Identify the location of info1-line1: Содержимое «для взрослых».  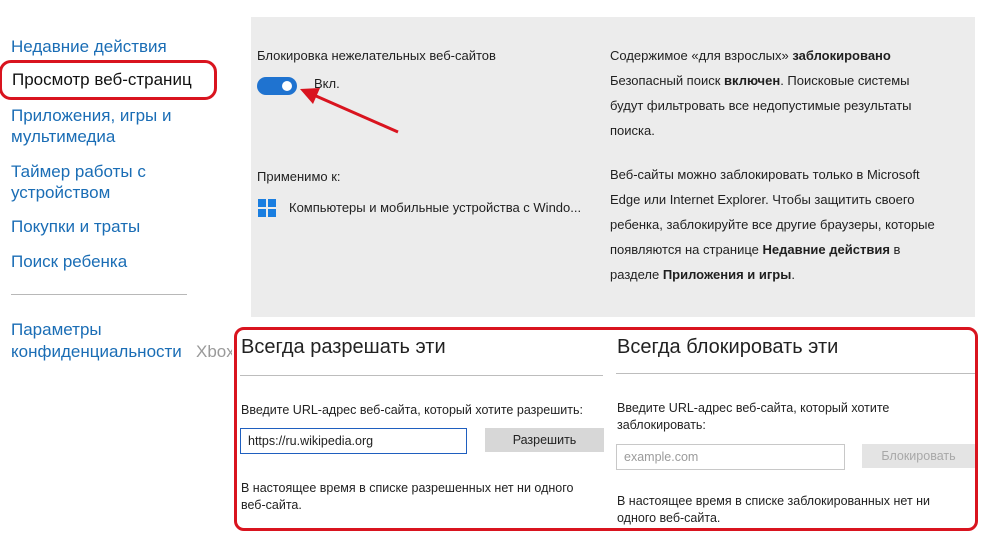
(701, 55).